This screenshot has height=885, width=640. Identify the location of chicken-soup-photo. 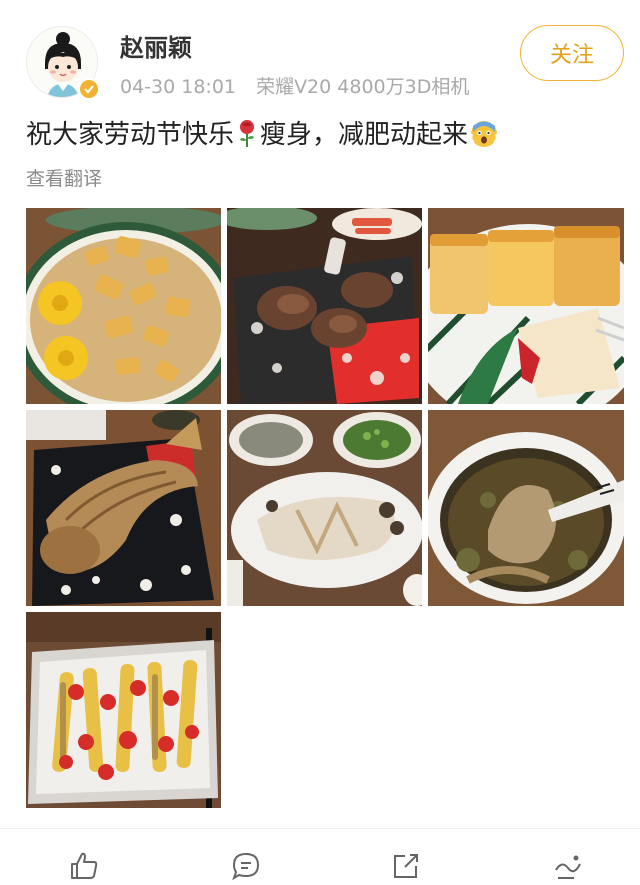
(526, 508).